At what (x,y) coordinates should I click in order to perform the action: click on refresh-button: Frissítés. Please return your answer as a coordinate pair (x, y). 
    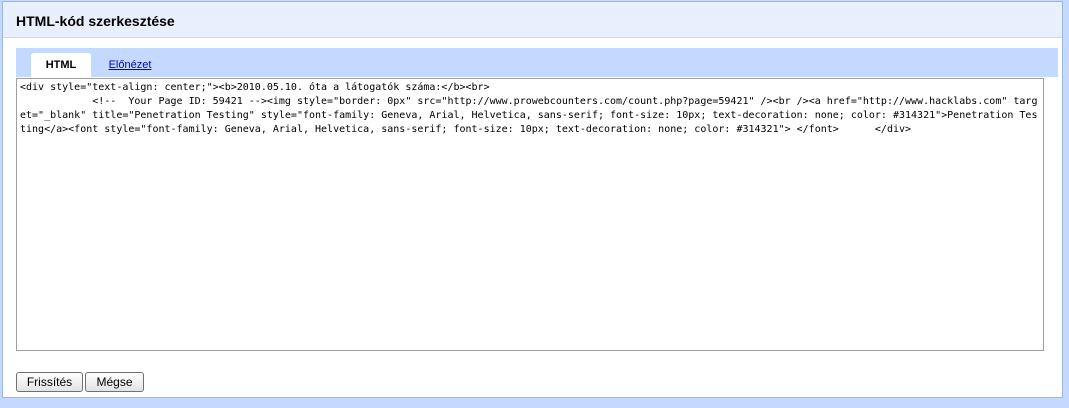
    Looking at the image, I should click on (49, 382).